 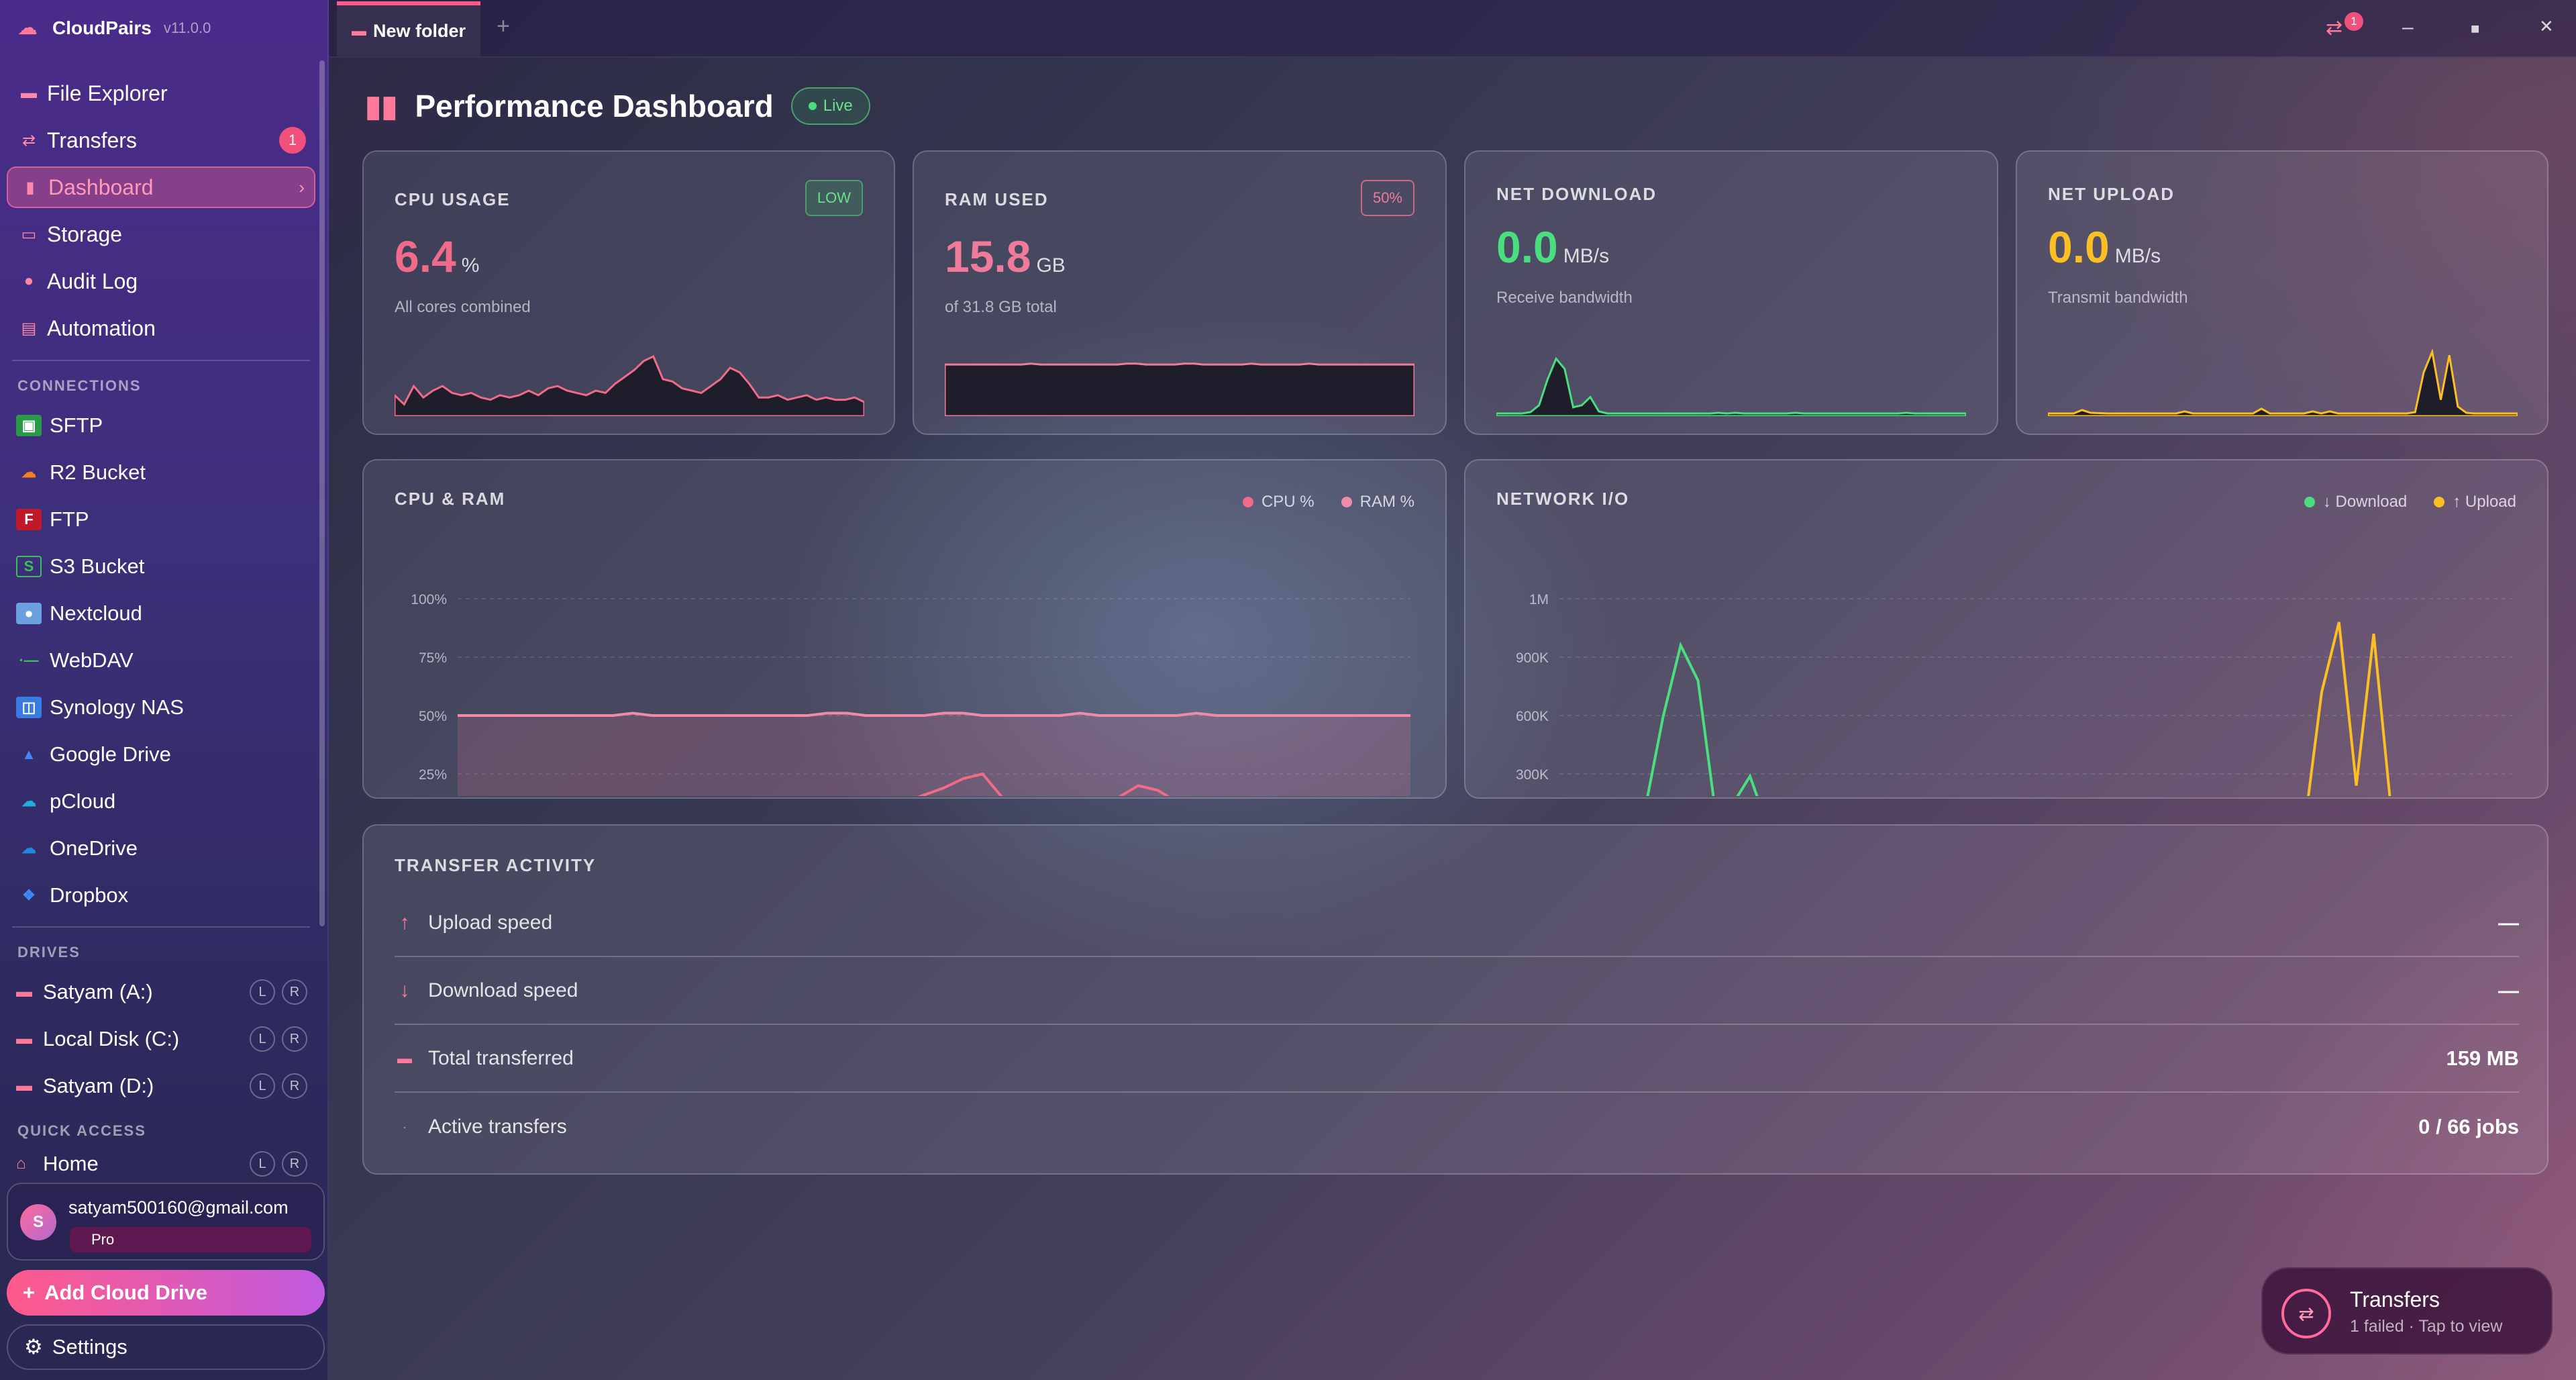 What do you see at coordinates (102, 27) in the screenshot?
I see `app-name: CloudPairs` at bounding box center [102, 27].